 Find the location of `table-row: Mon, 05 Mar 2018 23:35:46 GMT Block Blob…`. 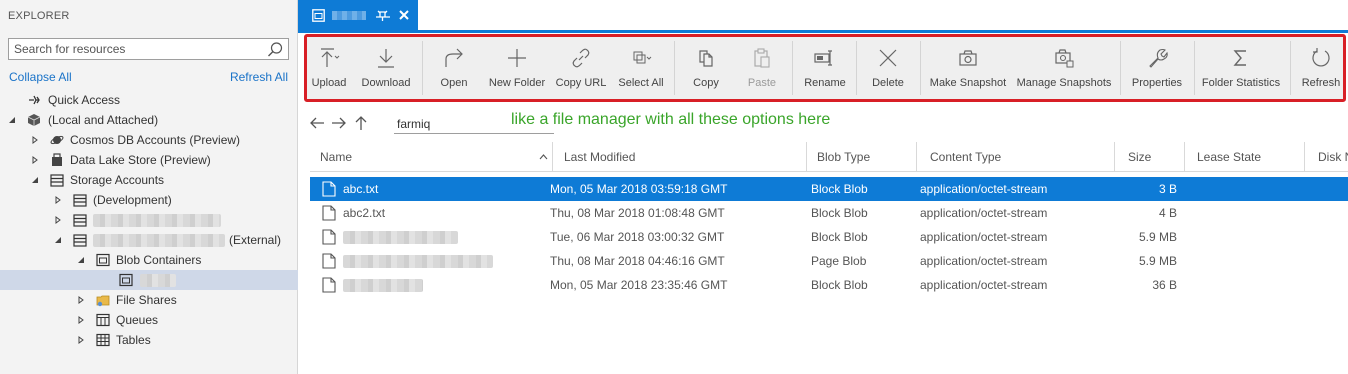

table-row: Mon, 05 Mar 2018 23:35:46 GMT Block Blob… is located at coordinates (829, 285).